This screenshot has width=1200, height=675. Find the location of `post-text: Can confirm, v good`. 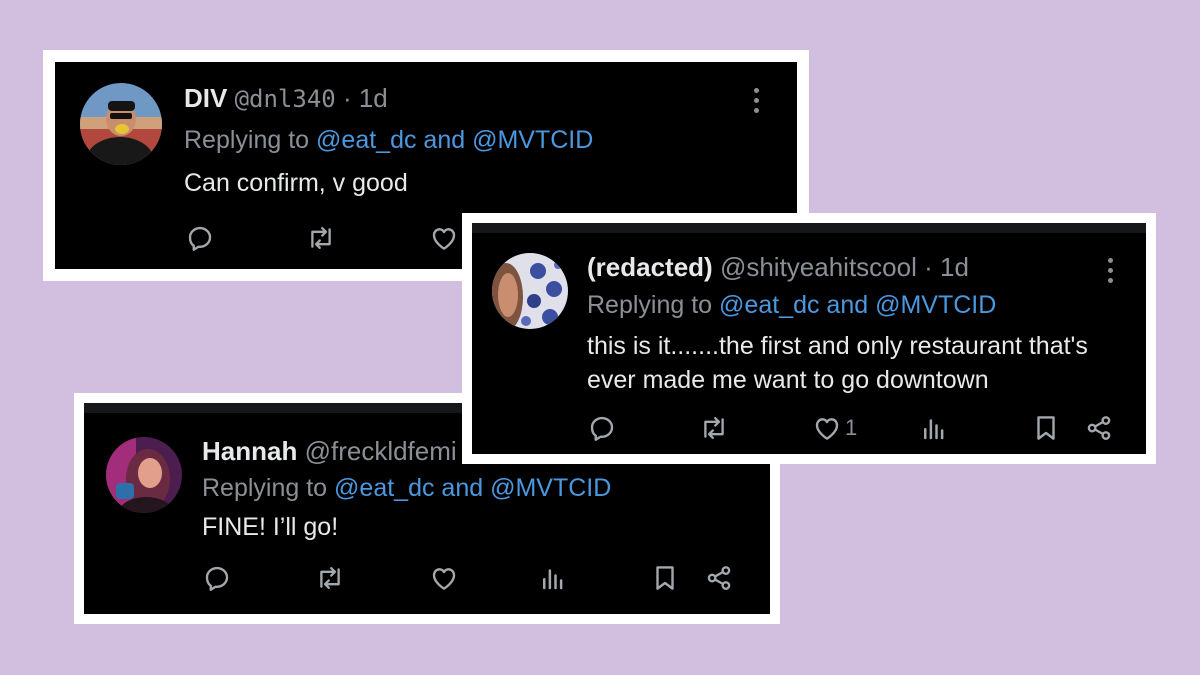

post-text: Can confirm, v good is located at coordinates (296, 183).